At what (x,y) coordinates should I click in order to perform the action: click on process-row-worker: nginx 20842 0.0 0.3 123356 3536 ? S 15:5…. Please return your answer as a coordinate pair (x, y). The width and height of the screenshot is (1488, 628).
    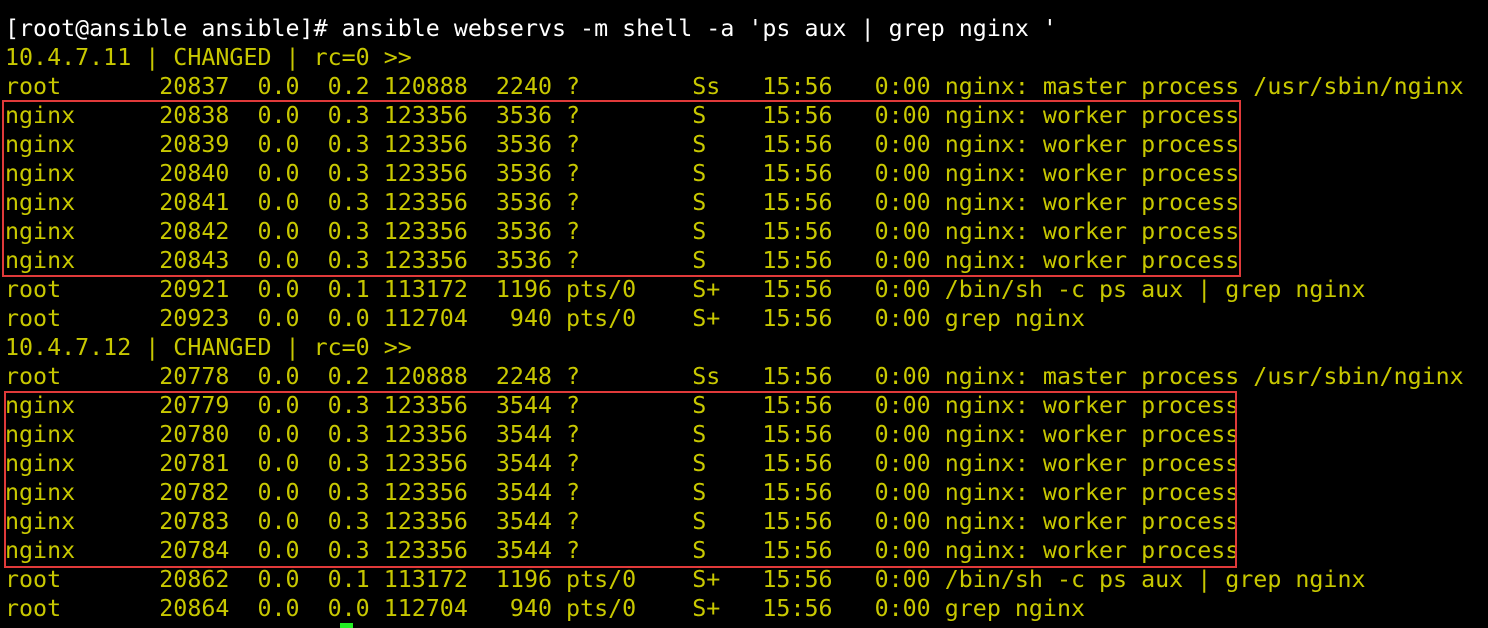
    Looking at the image, I should click on (622, 231).